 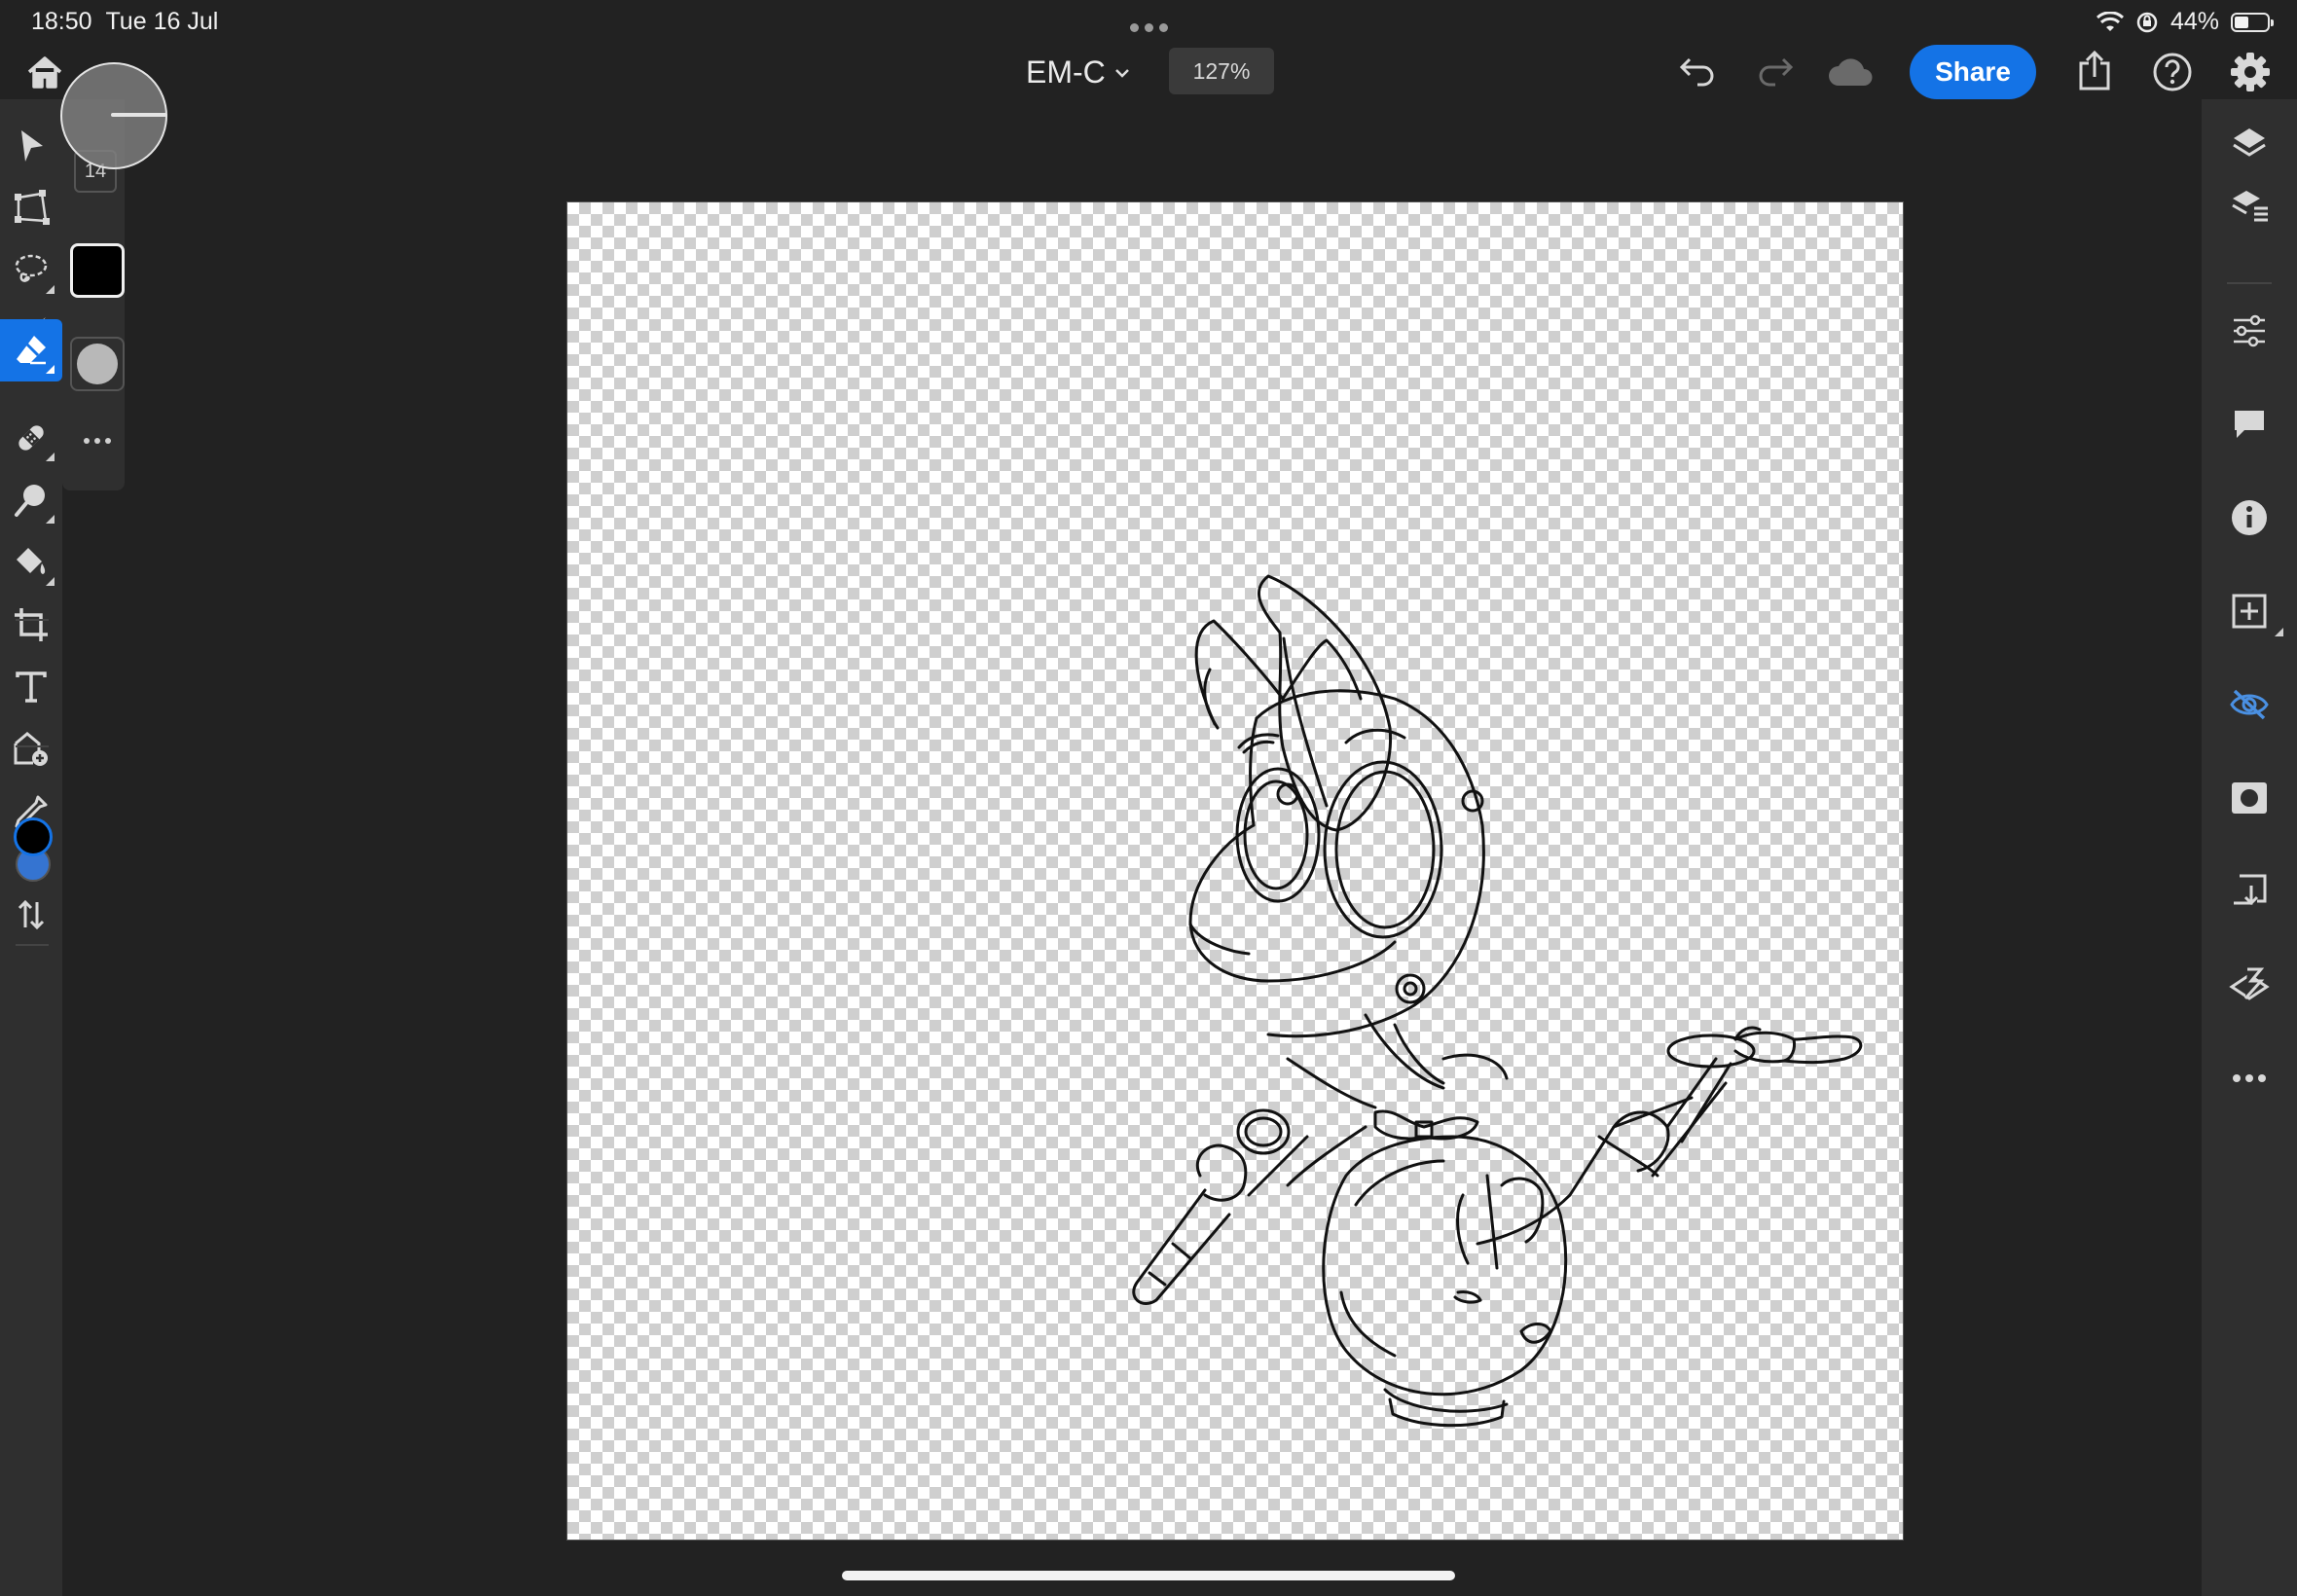 I want to click on layers-icon, so click(x=2250, y=142).